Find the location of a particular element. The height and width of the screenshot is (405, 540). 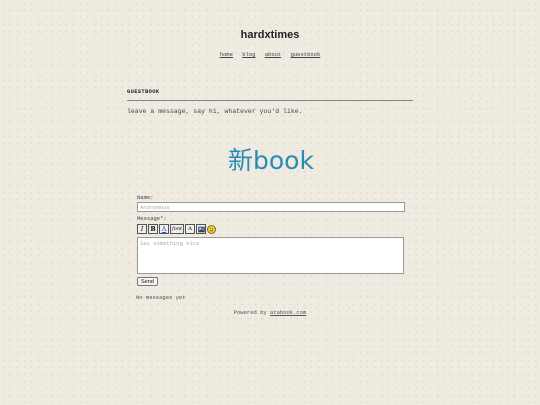

logo-char: 新 is located at coordinates (241, 160).